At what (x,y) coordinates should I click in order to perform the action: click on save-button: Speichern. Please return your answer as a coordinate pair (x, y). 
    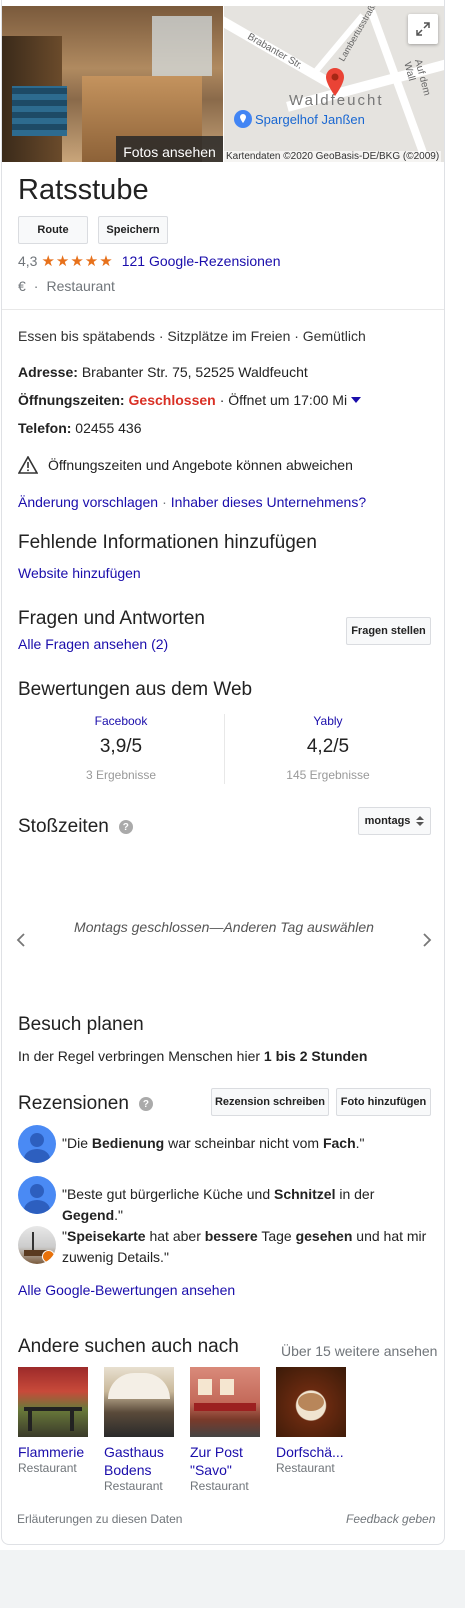
    Looking at the image, I should click on (133, 230).